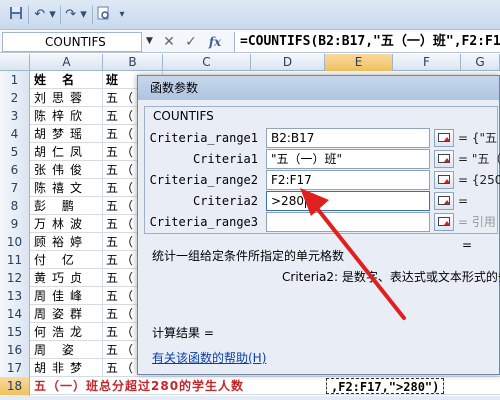  I want to click on help-link: 有关该函数的帮助(H), so click(209, 357).